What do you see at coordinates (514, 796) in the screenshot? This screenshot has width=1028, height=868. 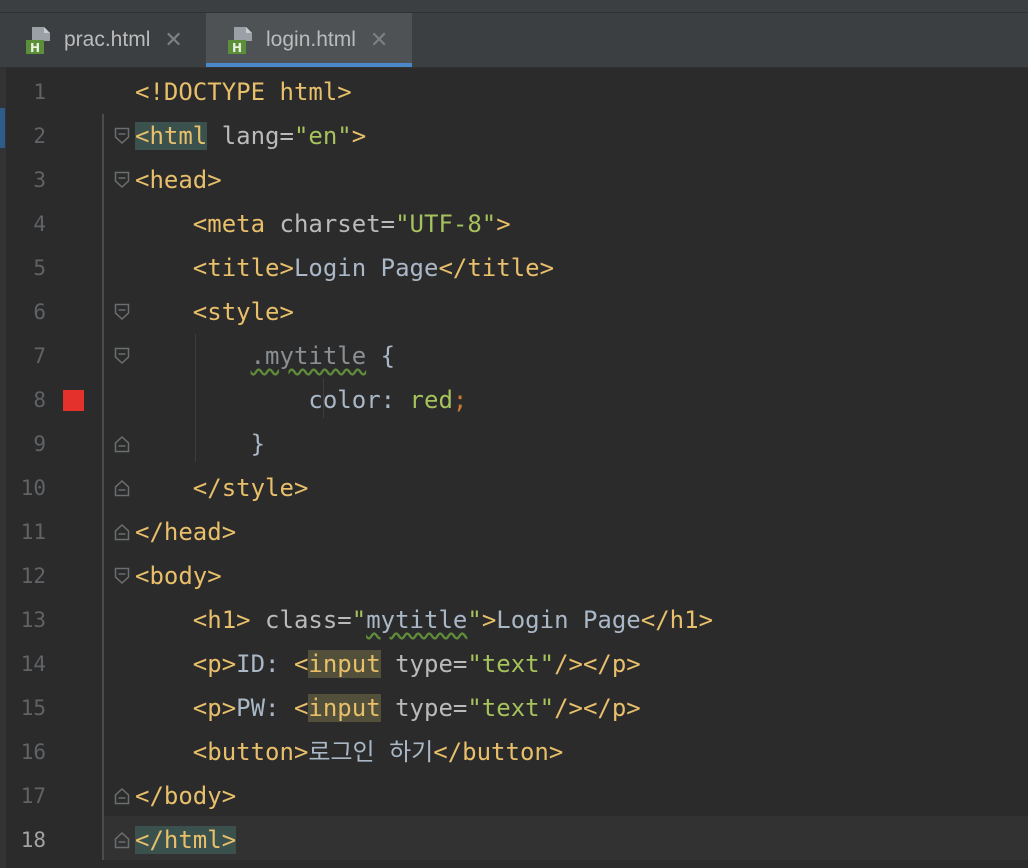 I see `code-line: 17 </body>` at bounding box center [514, 796].